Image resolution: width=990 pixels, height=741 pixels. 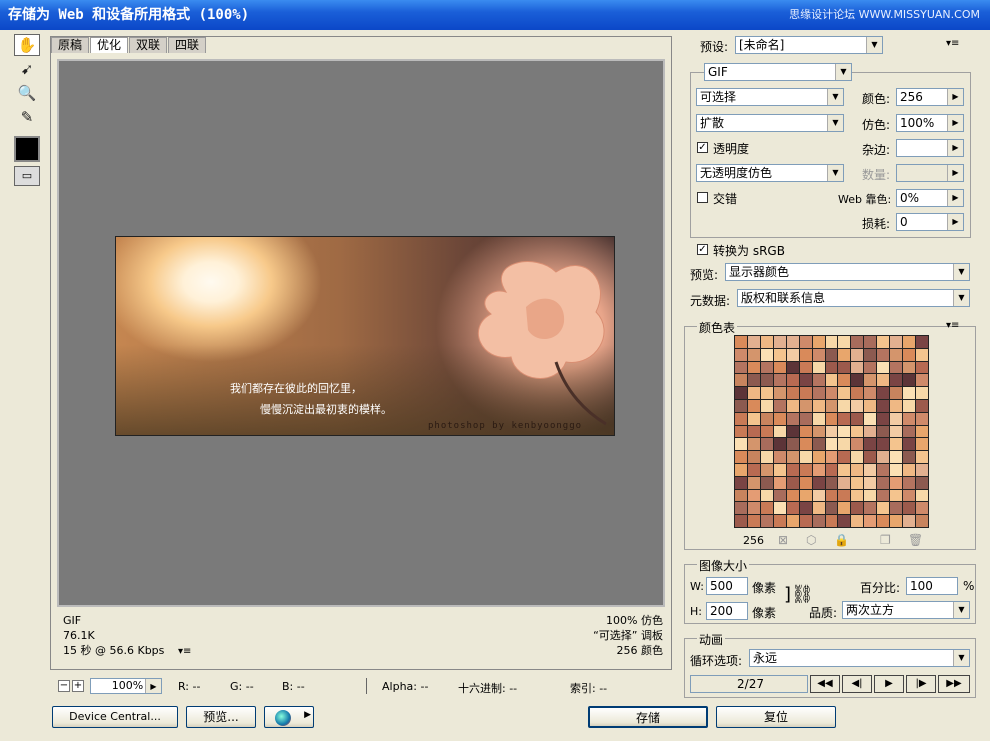 I want to click on last-frame-button: ▶▶, so click(x=954, y=684).